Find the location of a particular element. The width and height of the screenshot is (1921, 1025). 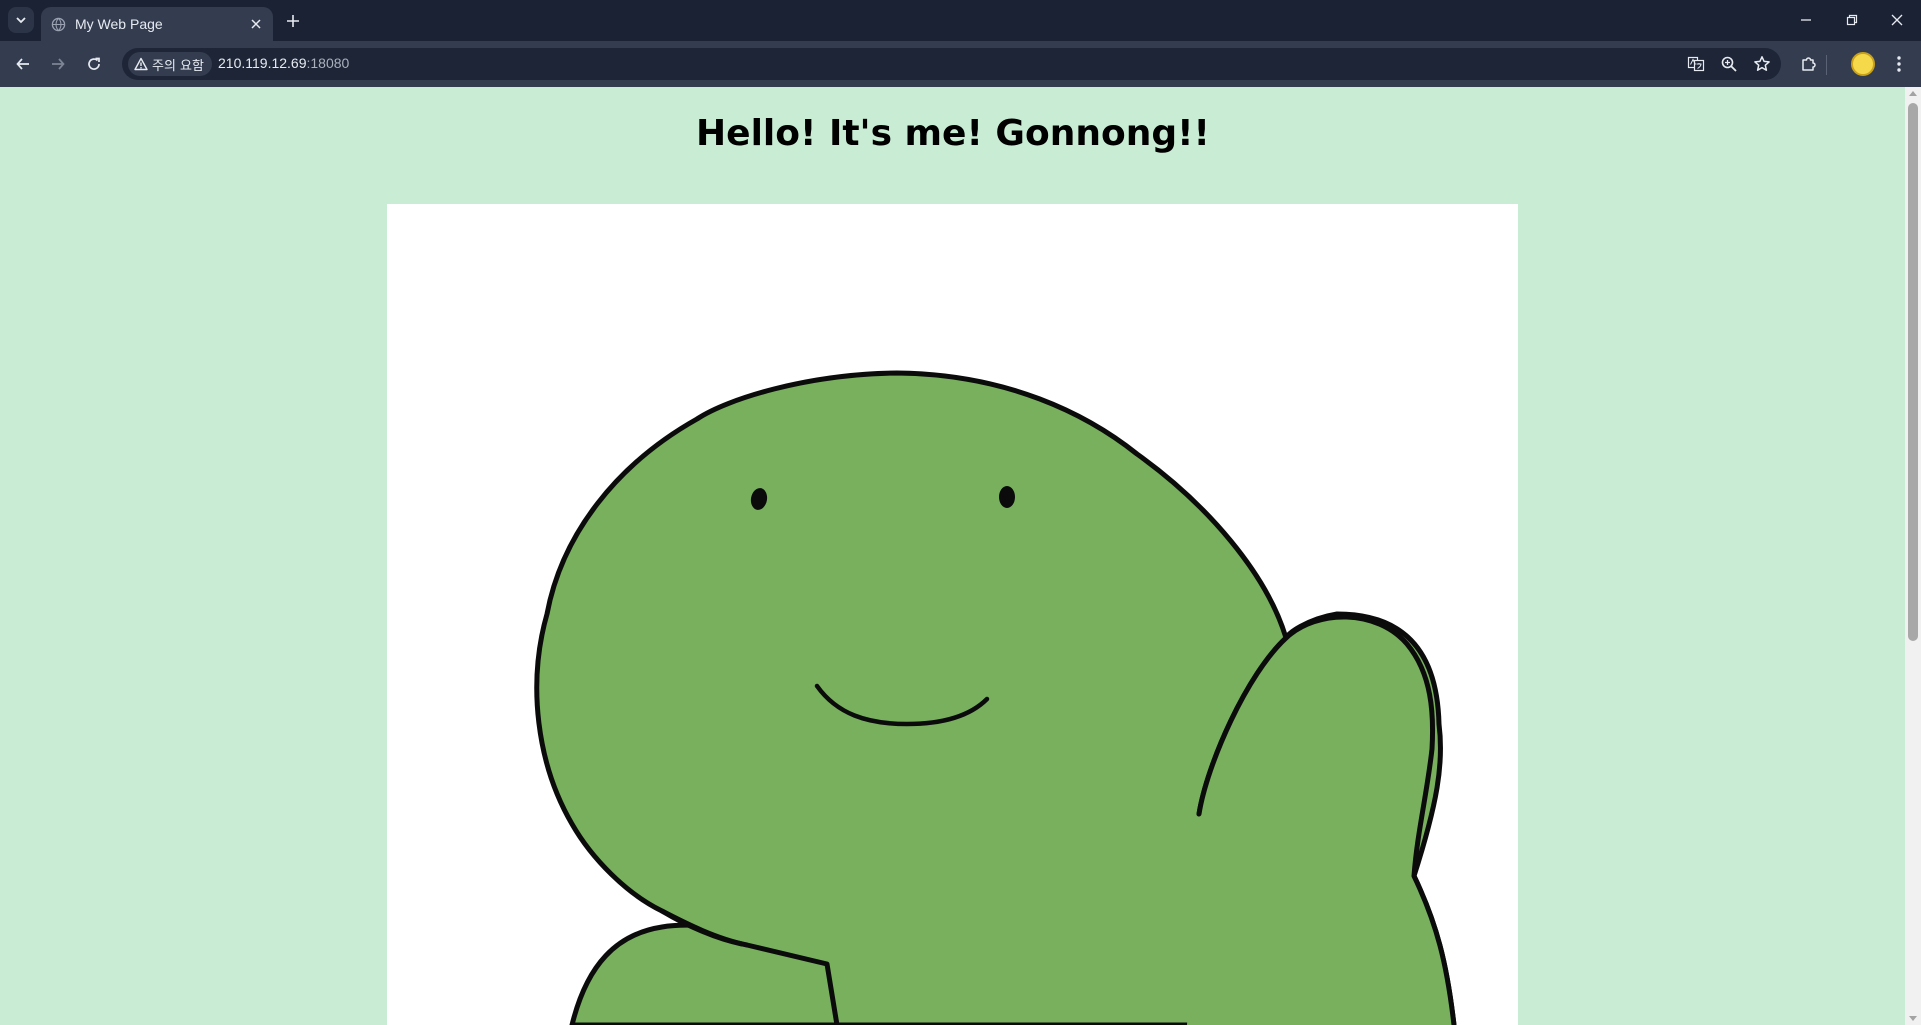

right-eye is located at coordinates (1007, 497).